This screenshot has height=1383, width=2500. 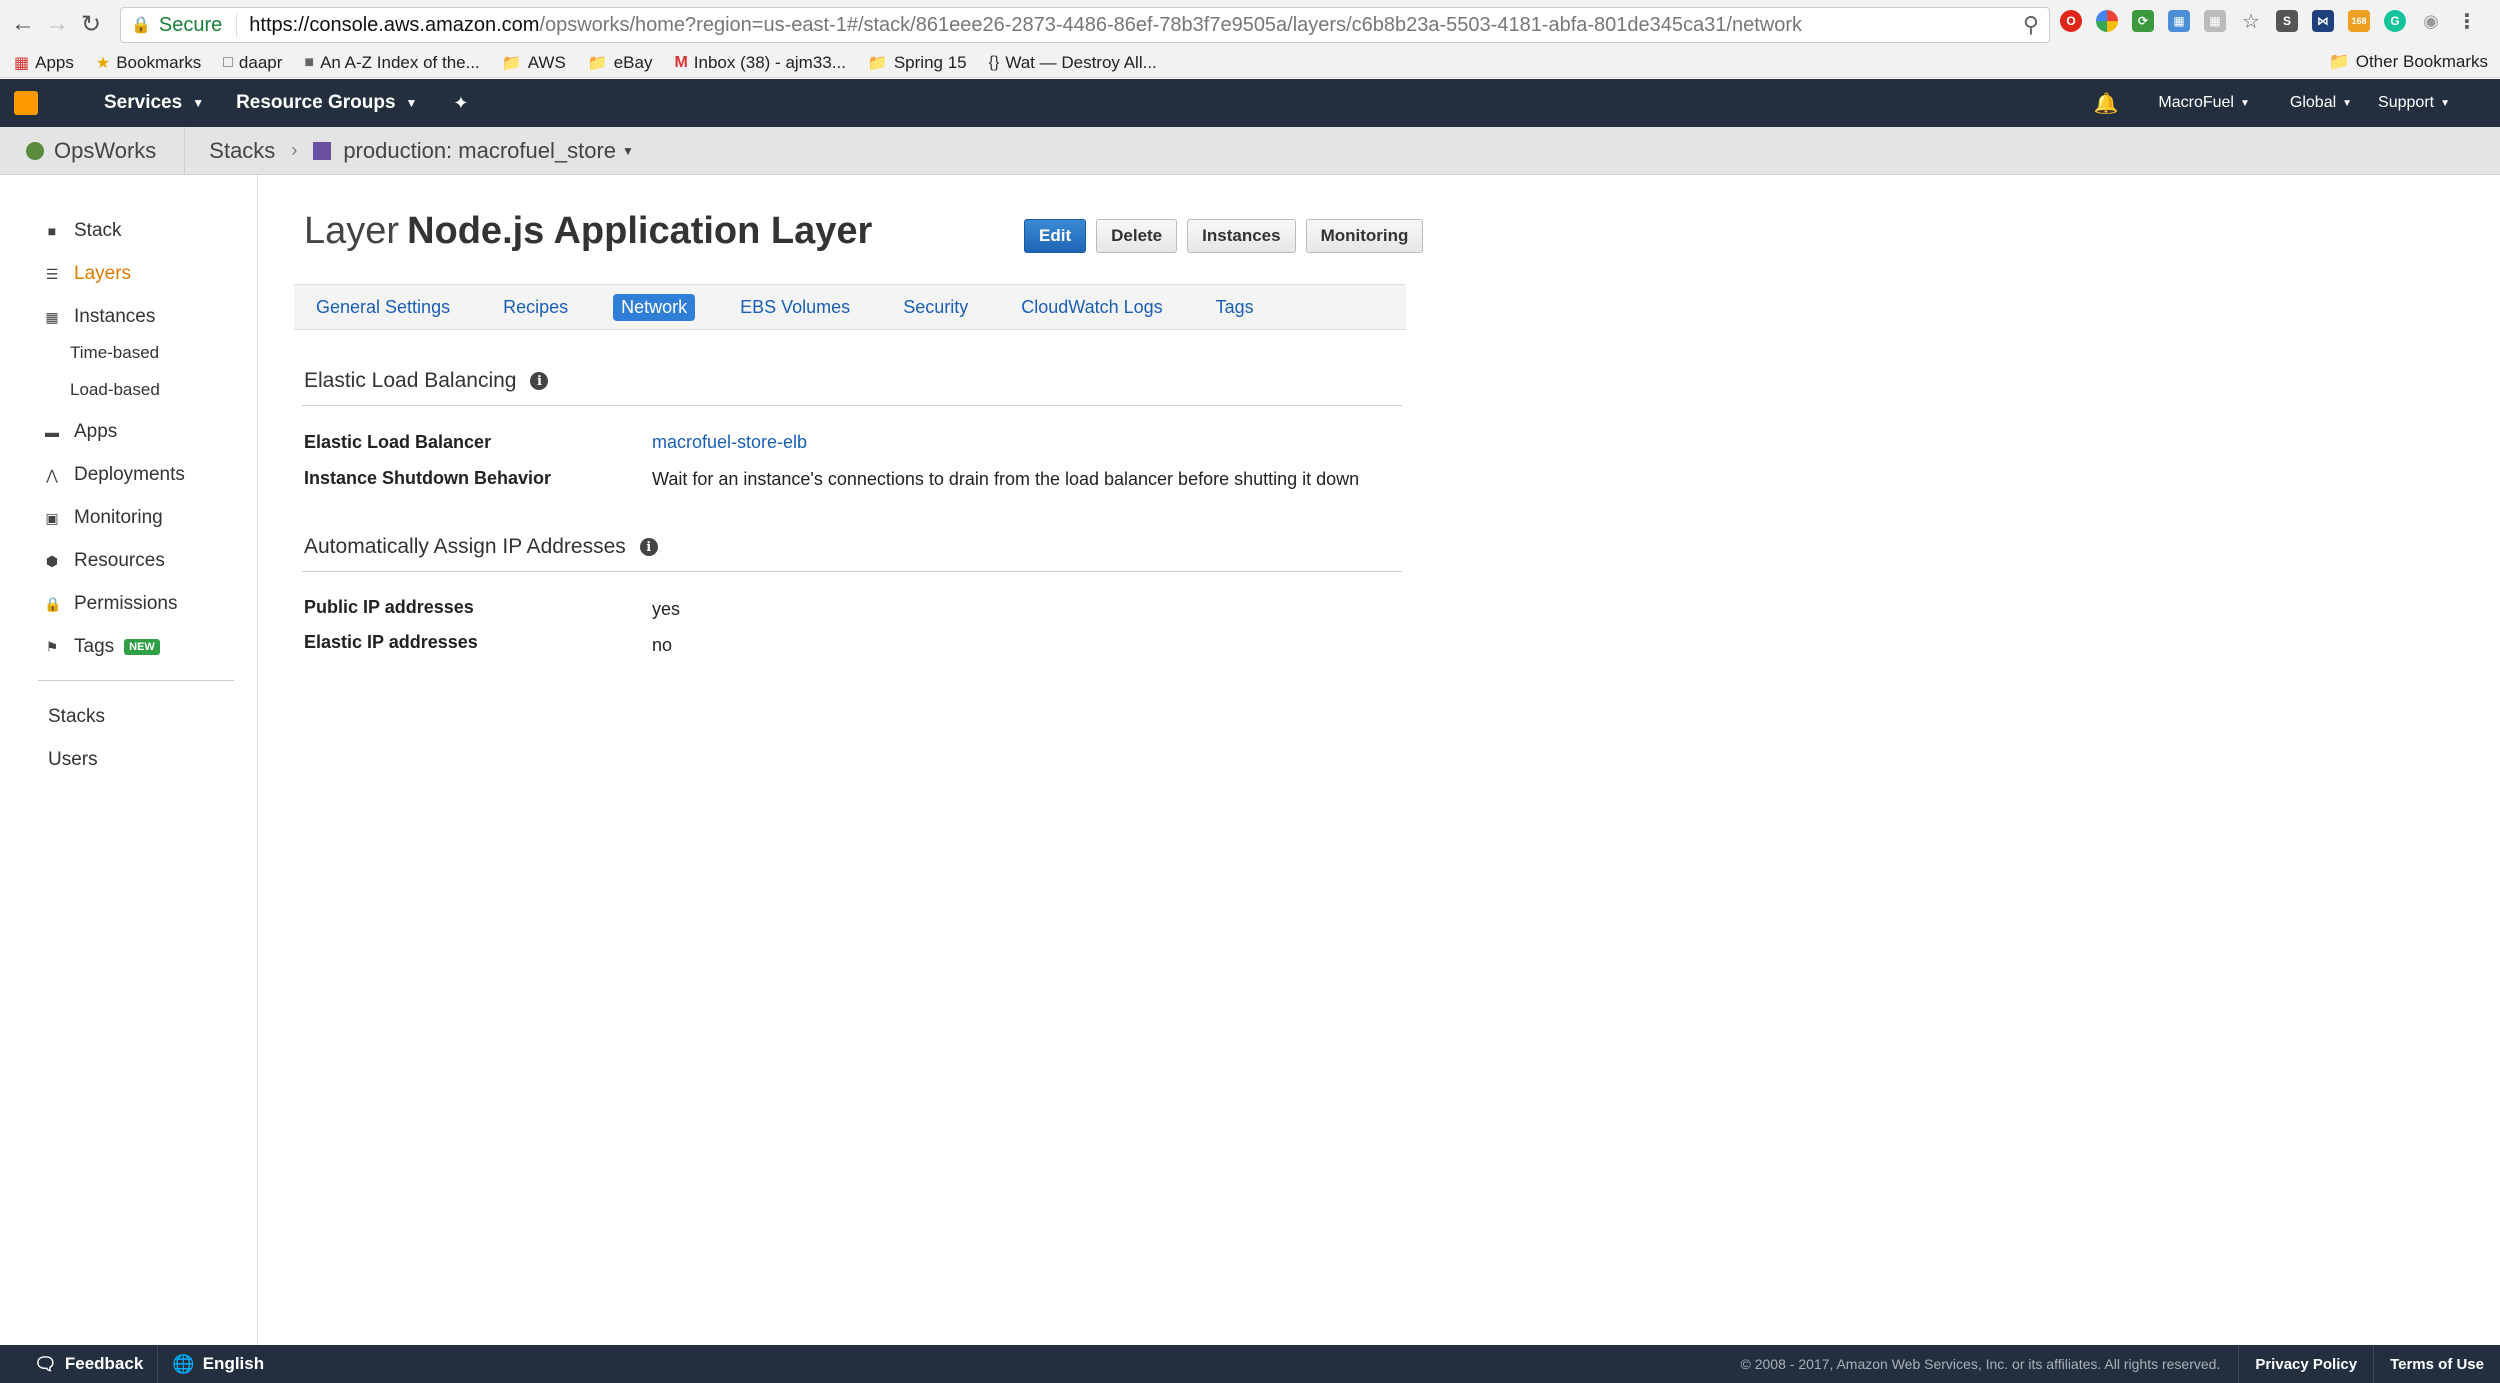 I want to click on elb-label: Elastic Load Balancer, so click(x=398, y=442).